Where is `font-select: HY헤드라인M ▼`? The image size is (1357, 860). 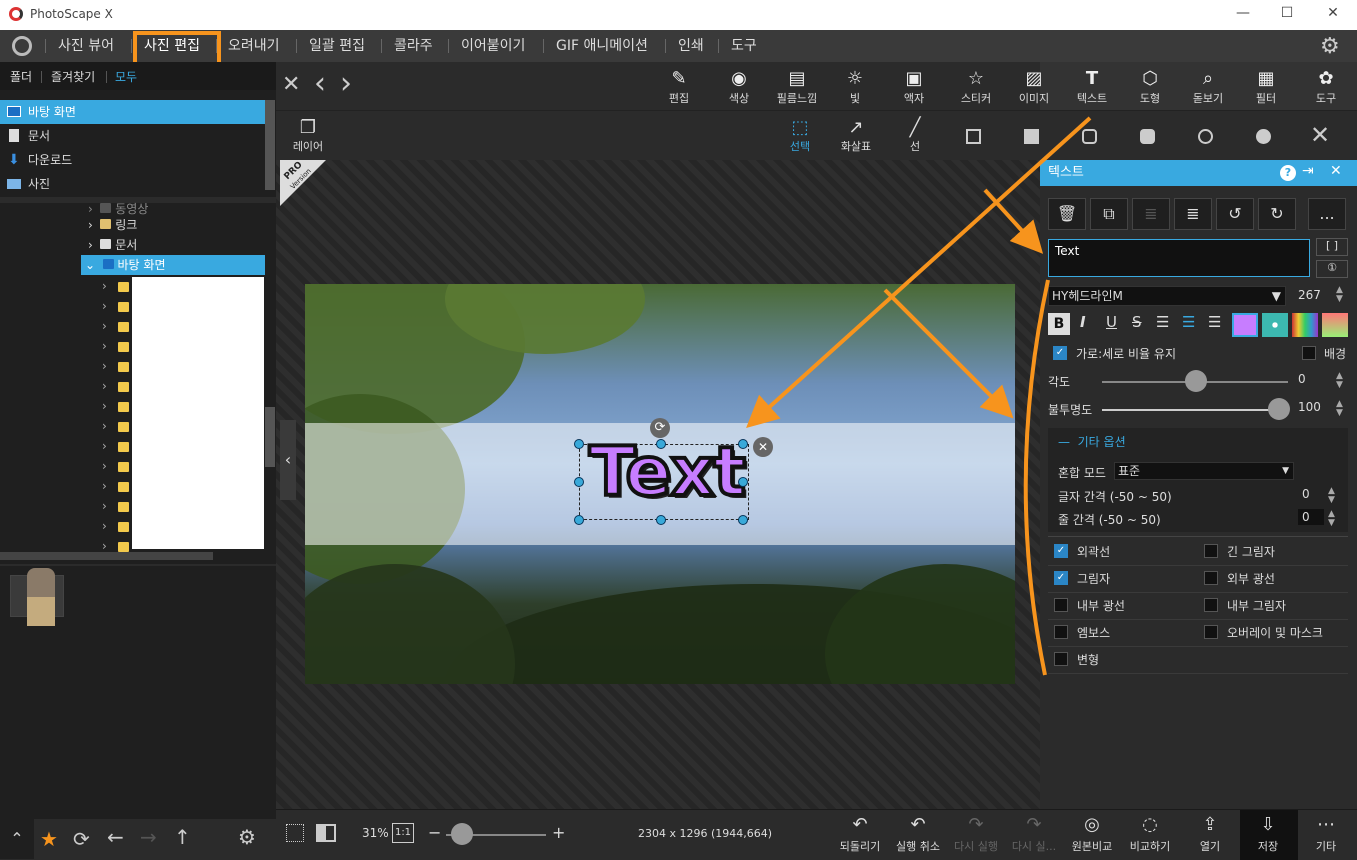
font-select: HY헤드라인M ▼ is located at coordinates (1167, 296).